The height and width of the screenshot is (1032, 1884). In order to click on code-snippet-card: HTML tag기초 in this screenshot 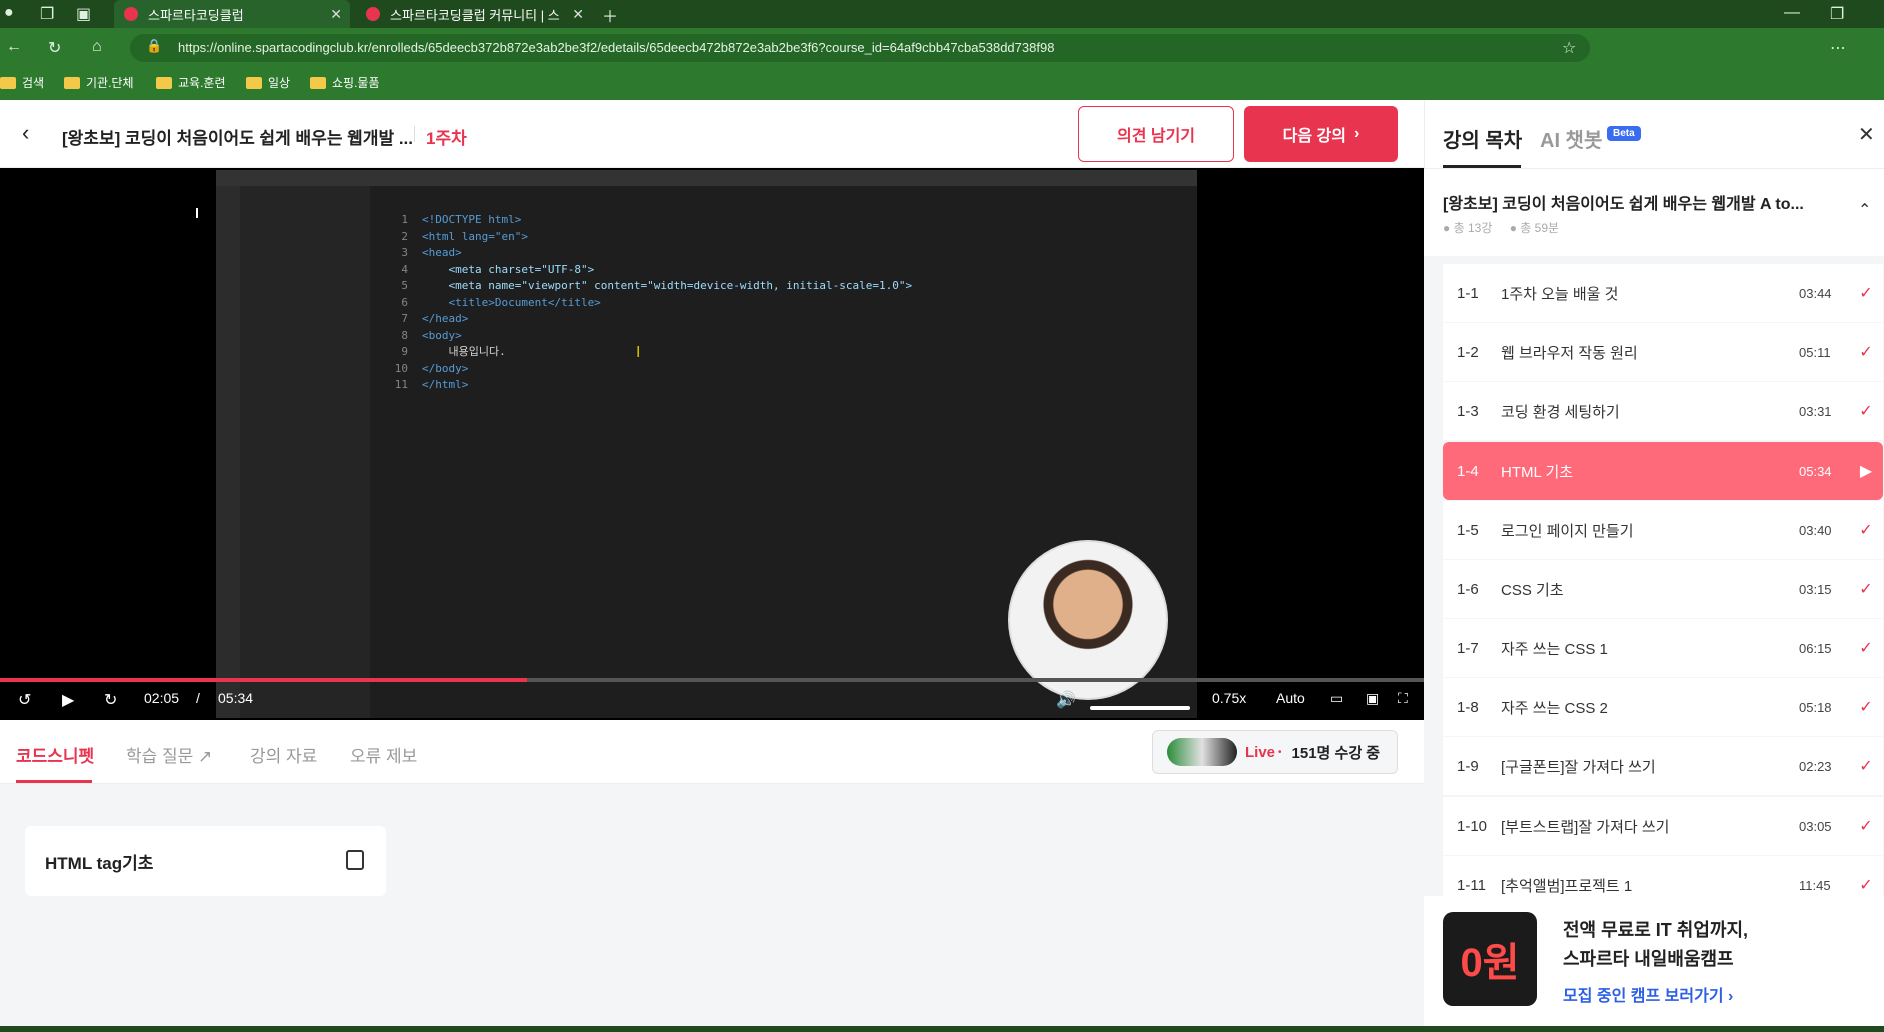, I will do `click(205, 861)`.